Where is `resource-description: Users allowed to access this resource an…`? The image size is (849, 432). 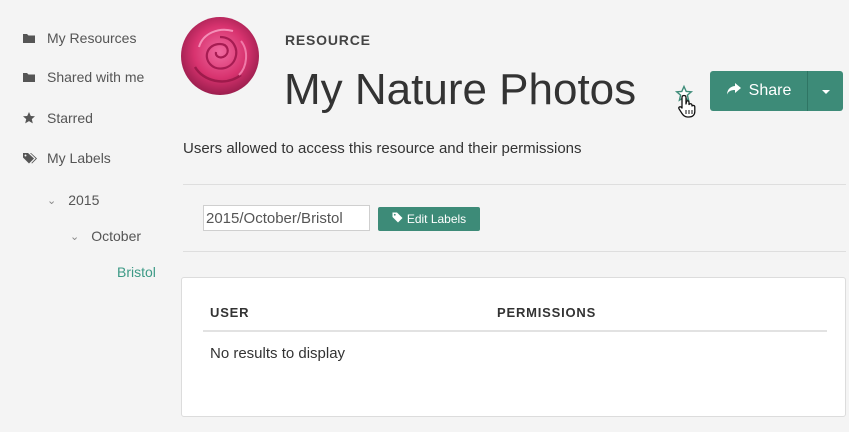
resource-description: Users allowed to access this resource an… is located at coordinates (382, 148).